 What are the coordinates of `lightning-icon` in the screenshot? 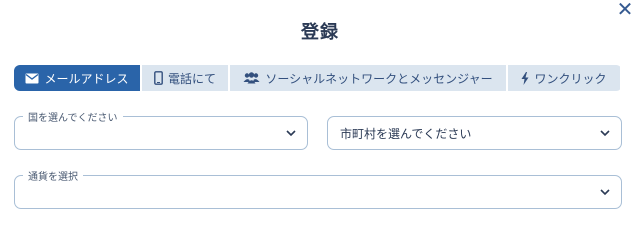 It's located at (525, 78).